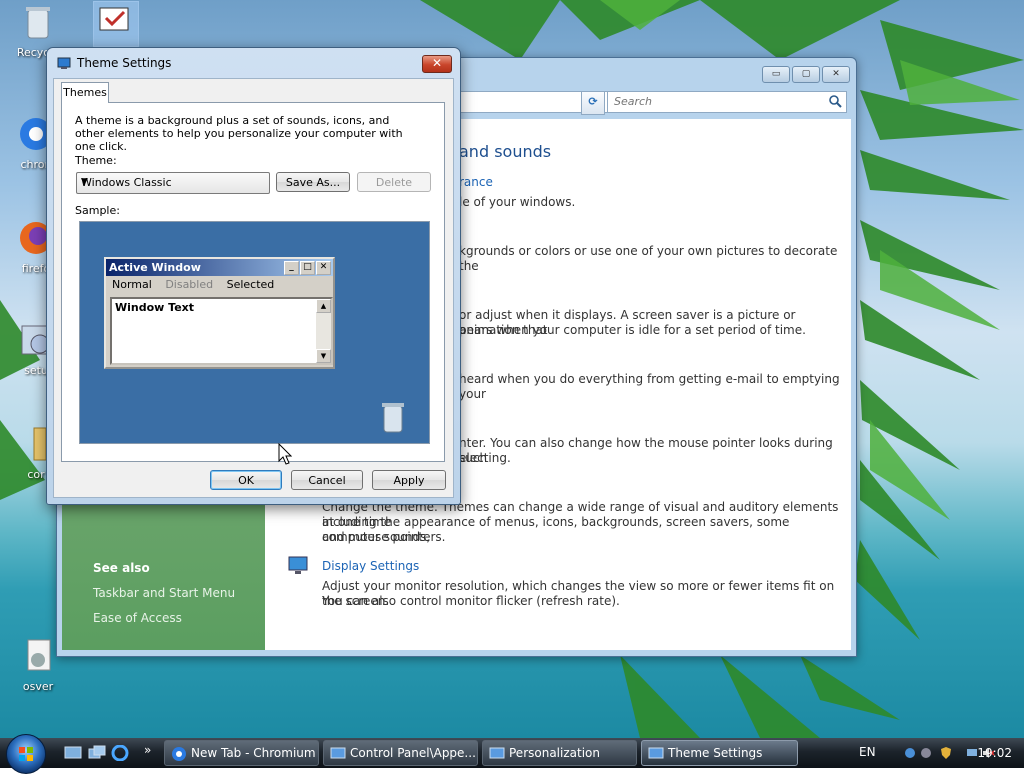 The width and height of the screenshot is (1024, 776). I want to click on switch-windows-icon, so click(97, 753).